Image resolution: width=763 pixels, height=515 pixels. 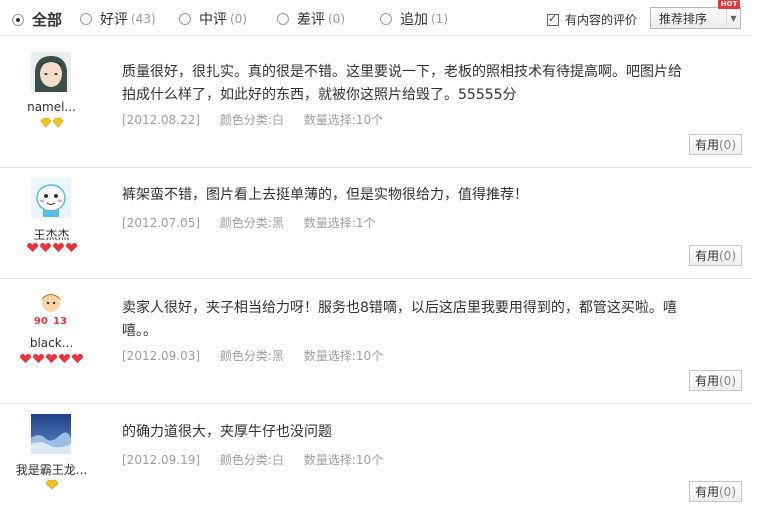 I want to click on review-comment: 的确力道很大，夹厚牛仔也没问题, so click(x=227, y=432).